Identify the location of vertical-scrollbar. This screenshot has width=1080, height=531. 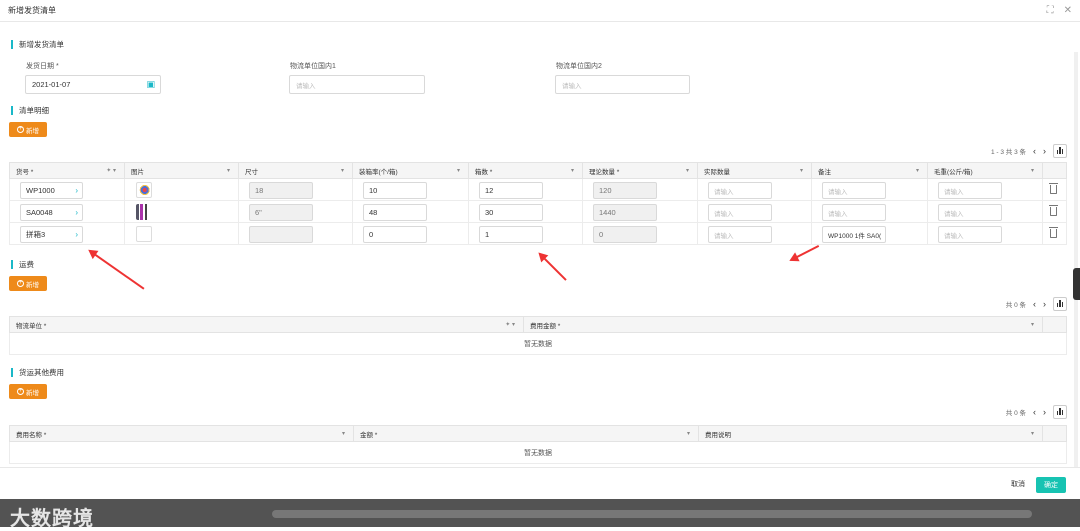
(1076, 259).